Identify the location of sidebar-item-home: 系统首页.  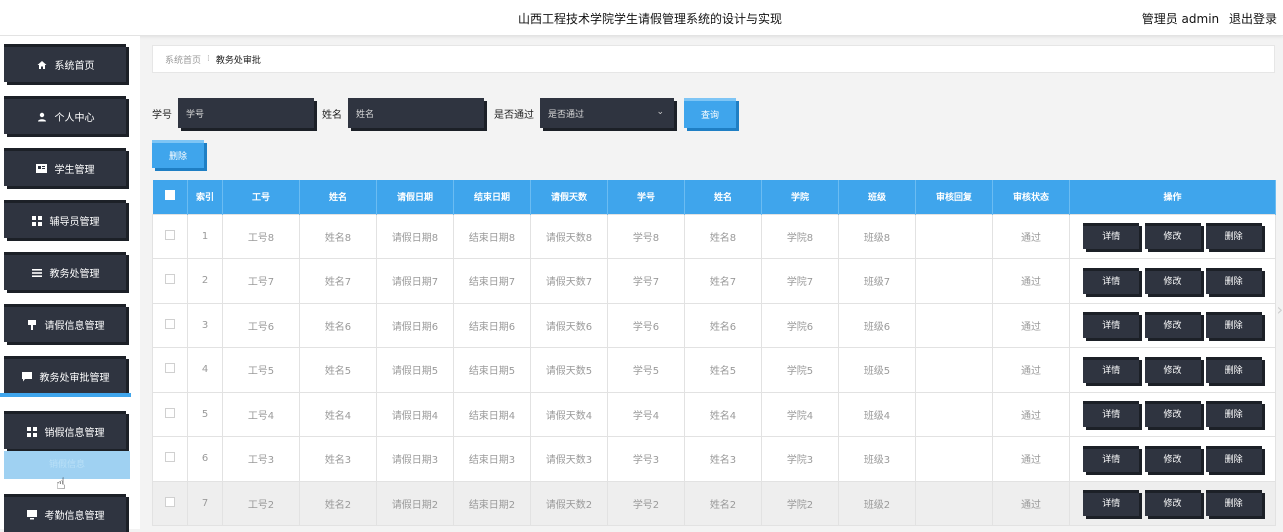
(65, 63).